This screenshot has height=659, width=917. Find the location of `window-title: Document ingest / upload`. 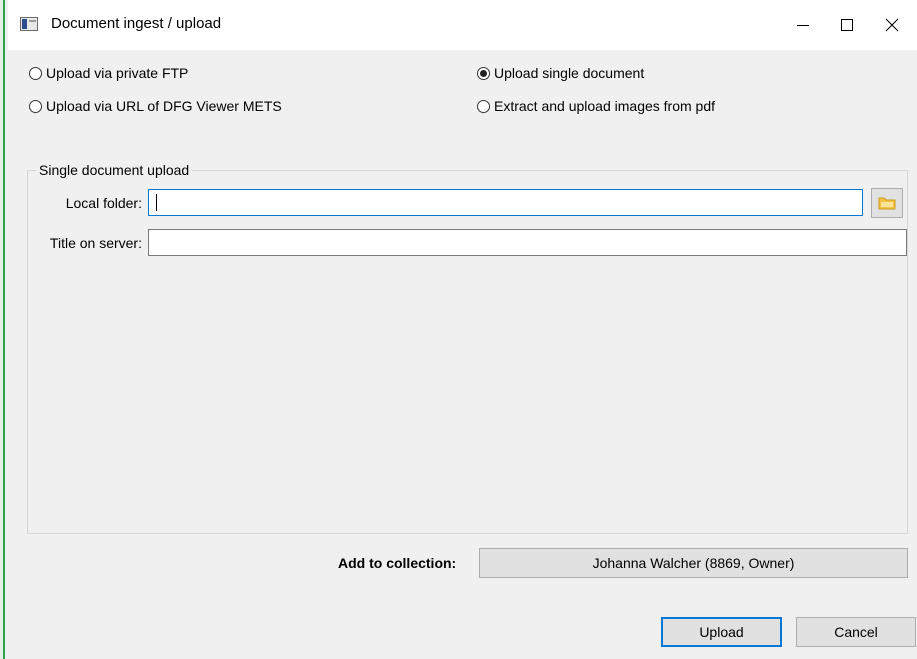

window-title: Document ingest / upload is located at coordinates (136, 23).